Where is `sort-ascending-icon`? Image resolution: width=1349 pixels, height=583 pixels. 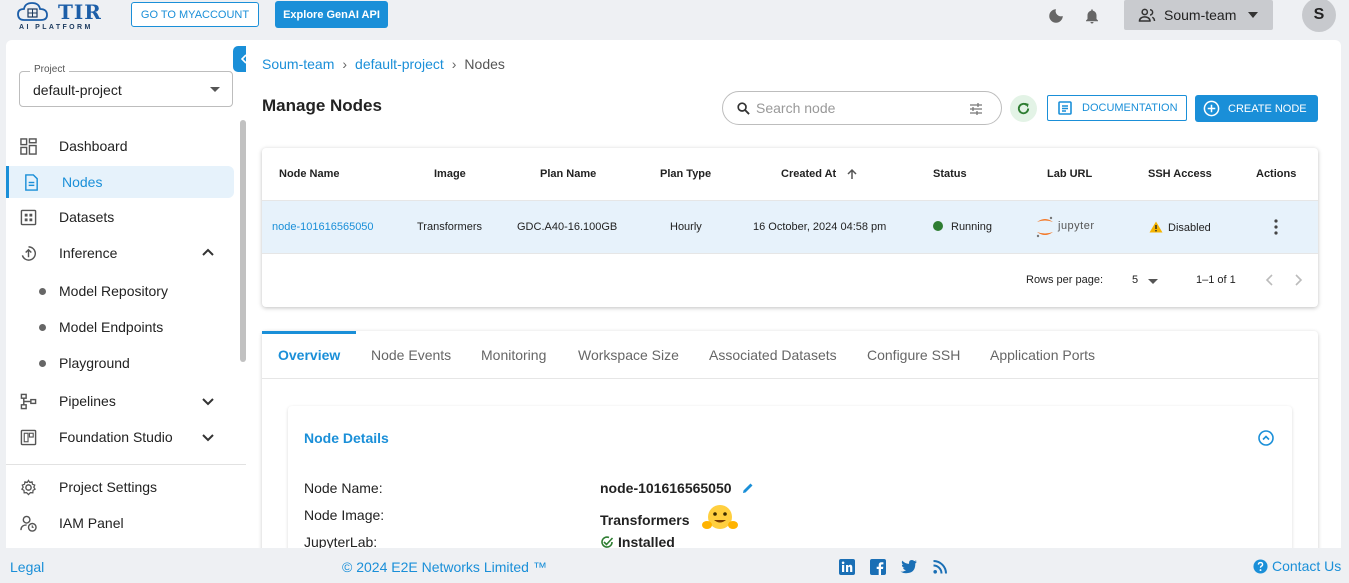
sort-ascending-icon is located at coordinates (852, 174).